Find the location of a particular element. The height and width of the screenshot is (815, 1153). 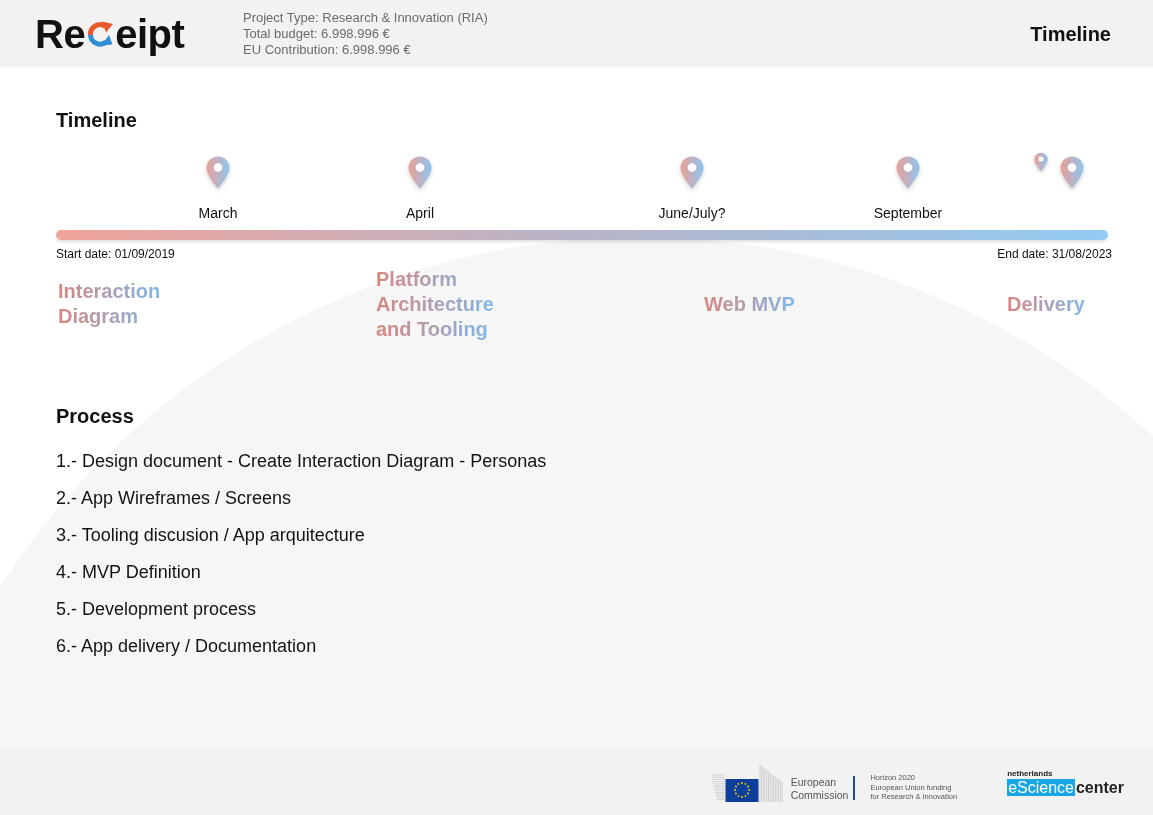

commission-text: Commission is located at coordinates (819, 795).